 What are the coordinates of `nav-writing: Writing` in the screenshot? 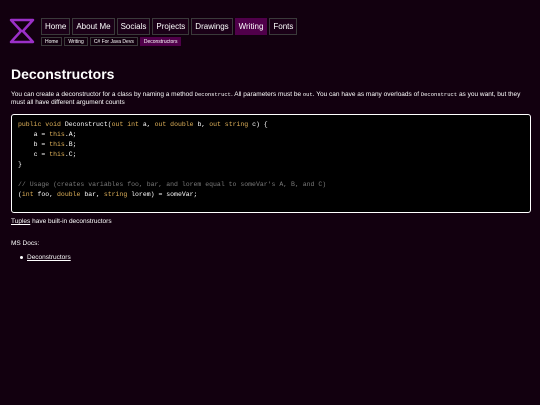 It's located at (251, 26).